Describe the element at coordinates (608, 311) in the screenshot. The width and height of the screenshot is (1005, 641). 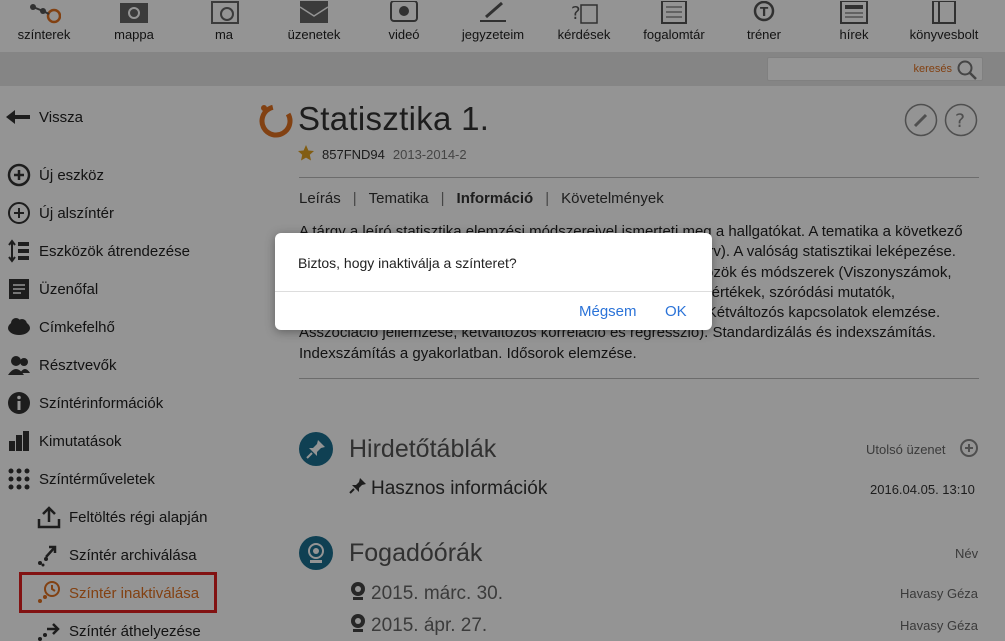
I see `cancel-button: Mégsem` at that location.